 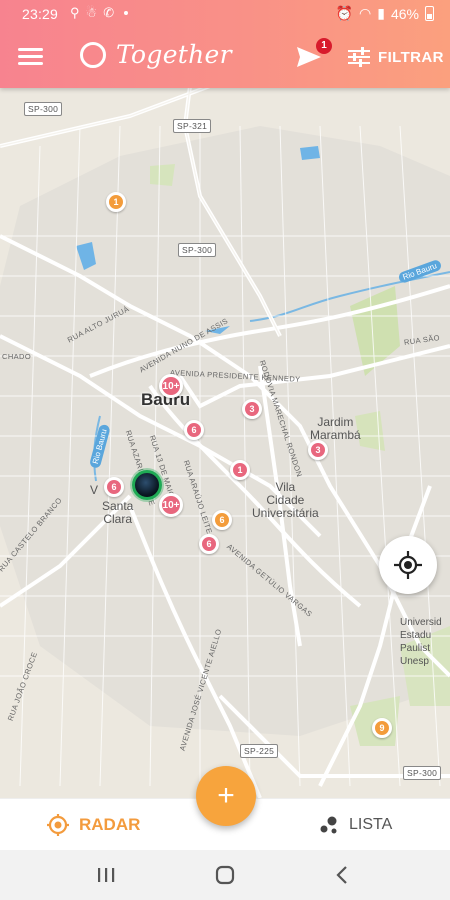 I want to click on tab-radar-label: RADAR, so click(x=110, y=824).